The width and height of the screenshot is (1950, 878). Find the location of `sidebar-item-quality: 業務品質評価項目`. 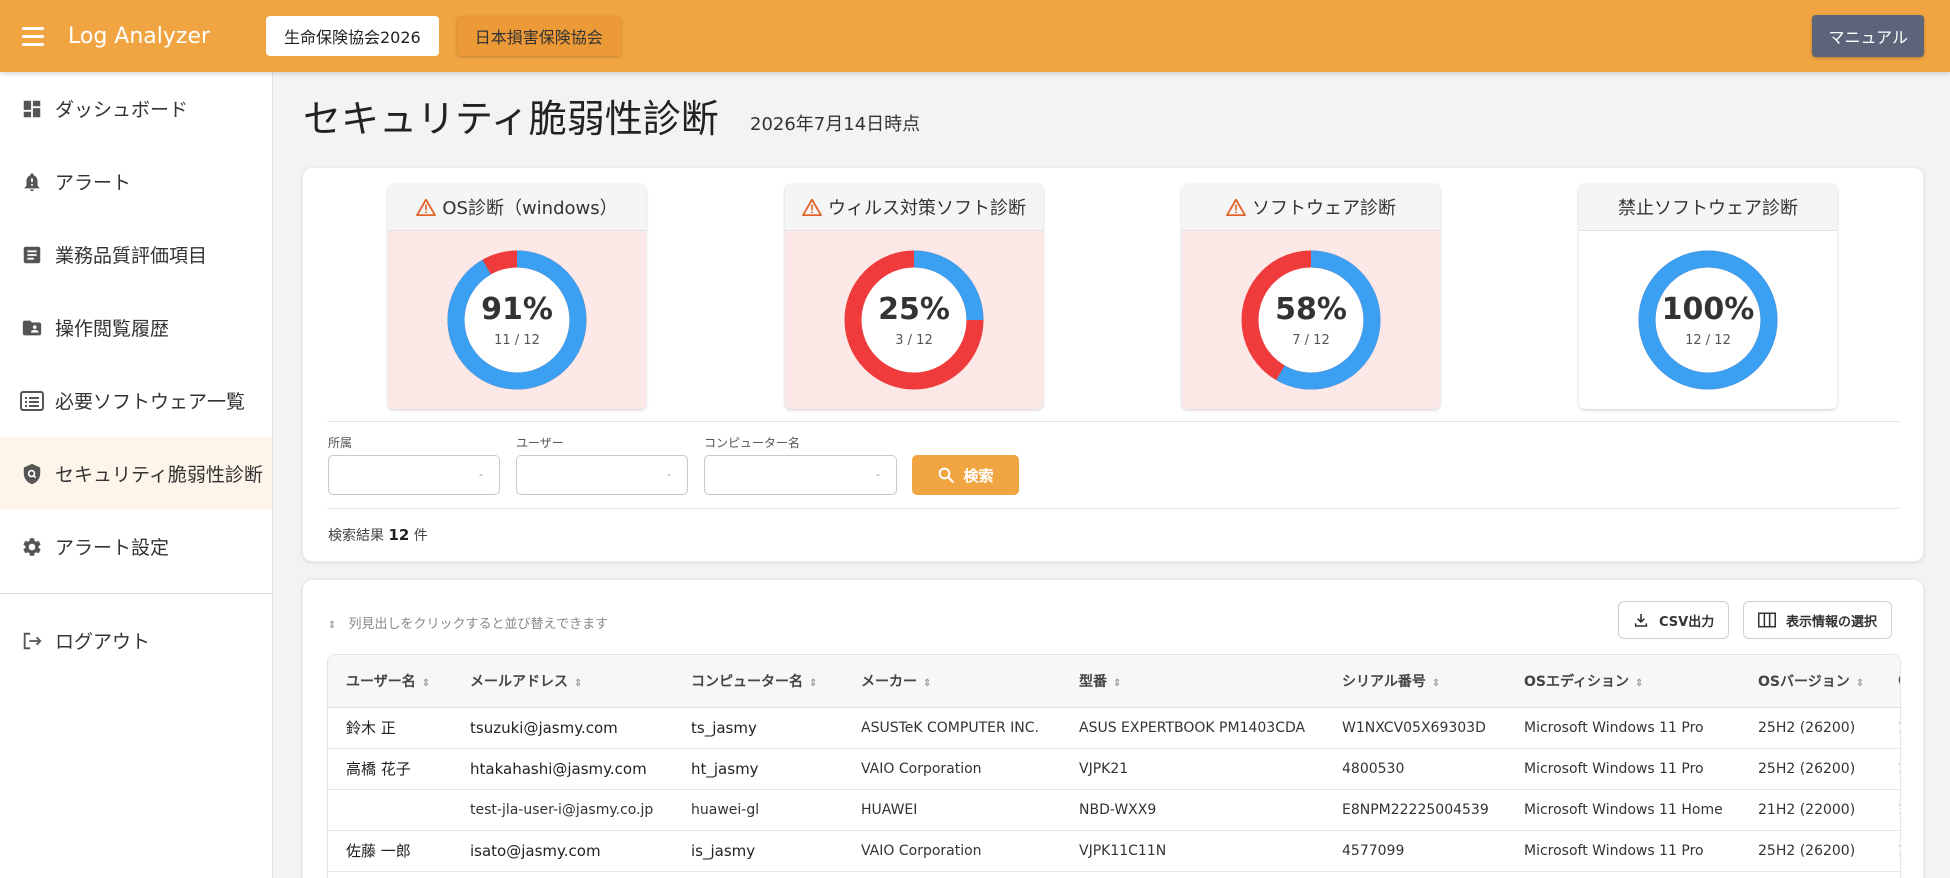

sidebar-item-quality: 業務品質評価項目 is located at coordinates (136, 254).